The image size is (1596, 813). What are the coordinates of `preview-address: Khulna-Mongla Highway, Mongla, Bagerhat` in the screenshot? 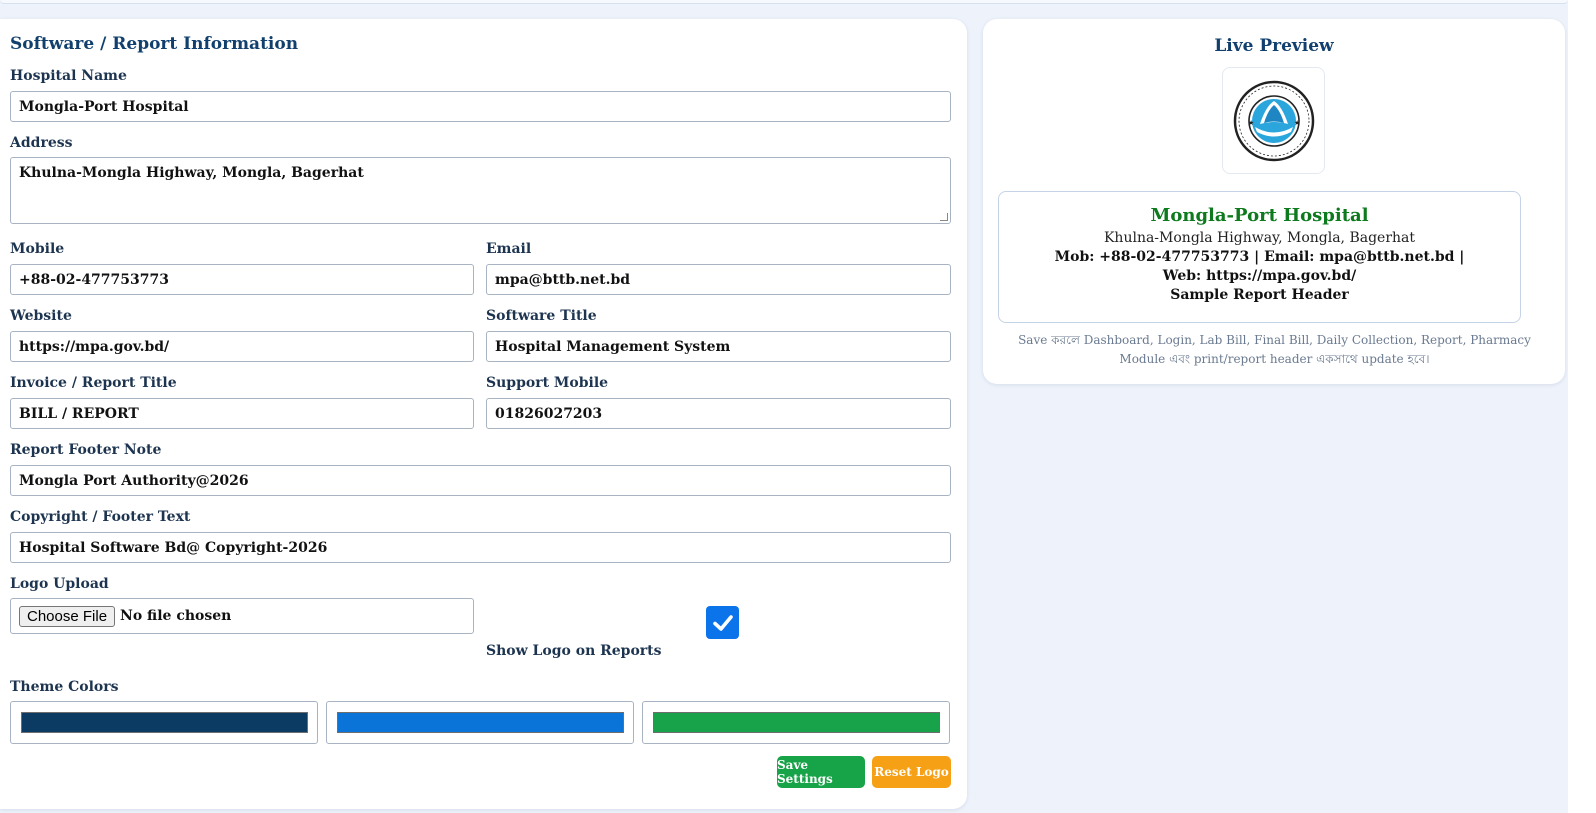 It's located at (1259, 238).